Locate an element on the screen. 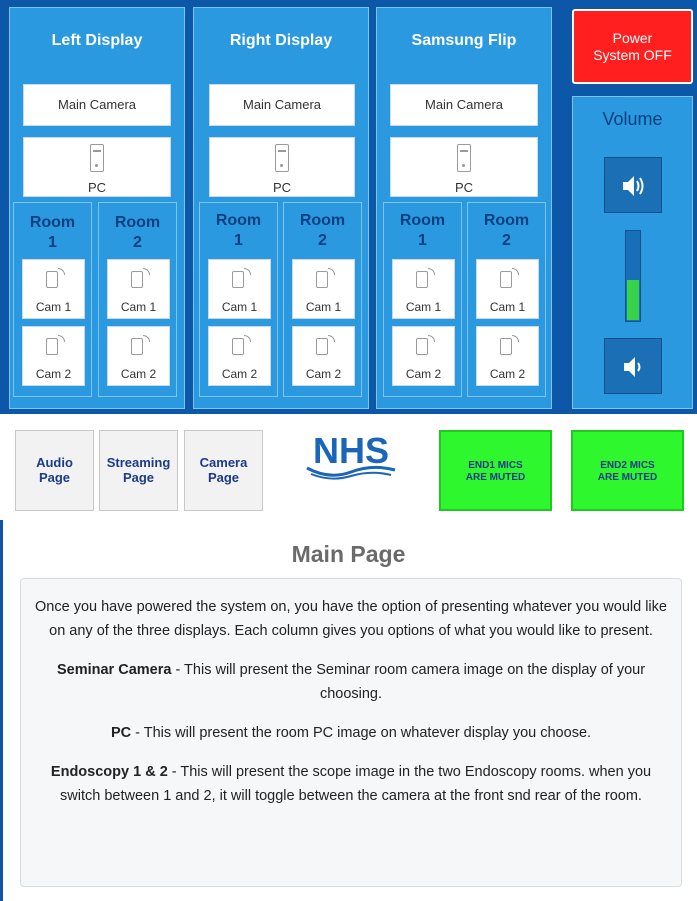  end1-mics-mute-button: END1 MICS ARE MUTED is located at coordinates (495, 470).